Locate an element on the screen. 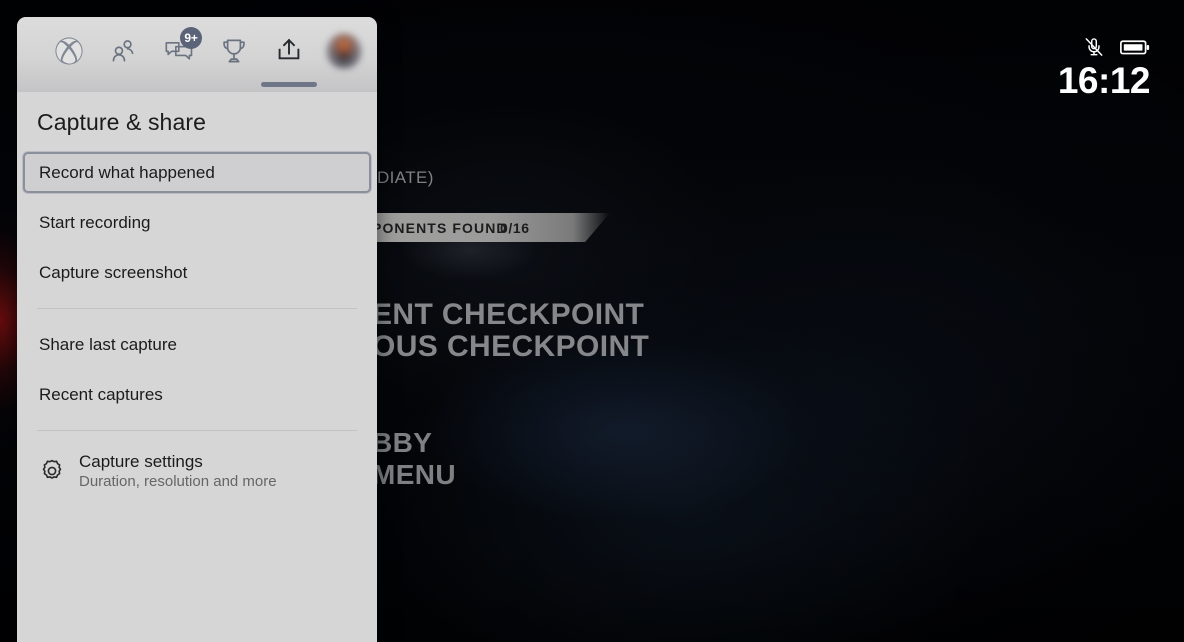 This screenshot has width=1184, height=642. game-checkpoint-current-text: ENT CHECKPOINT is located at coordinates (508, 314).